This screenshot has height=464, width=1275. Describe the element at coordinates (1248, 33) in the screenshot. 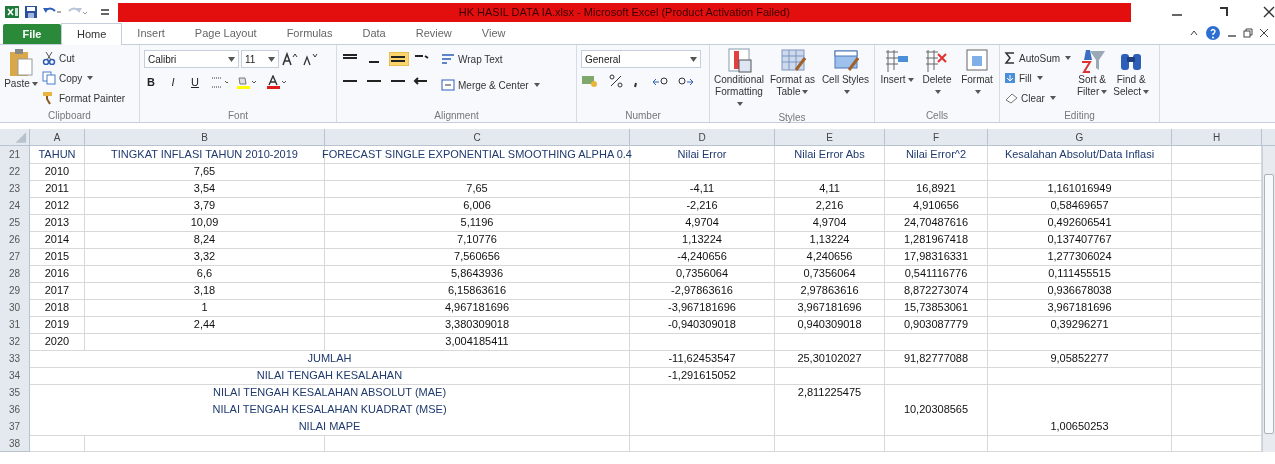

I see `window-restore-icon` at that location.